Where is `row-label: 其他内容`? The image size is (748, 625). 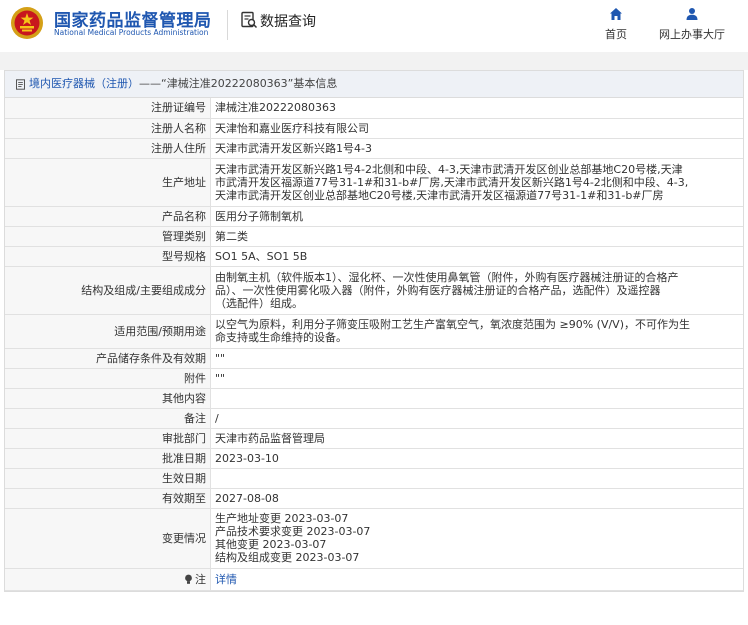 row-label: 其他内容 is located at coordinates (108, 398).